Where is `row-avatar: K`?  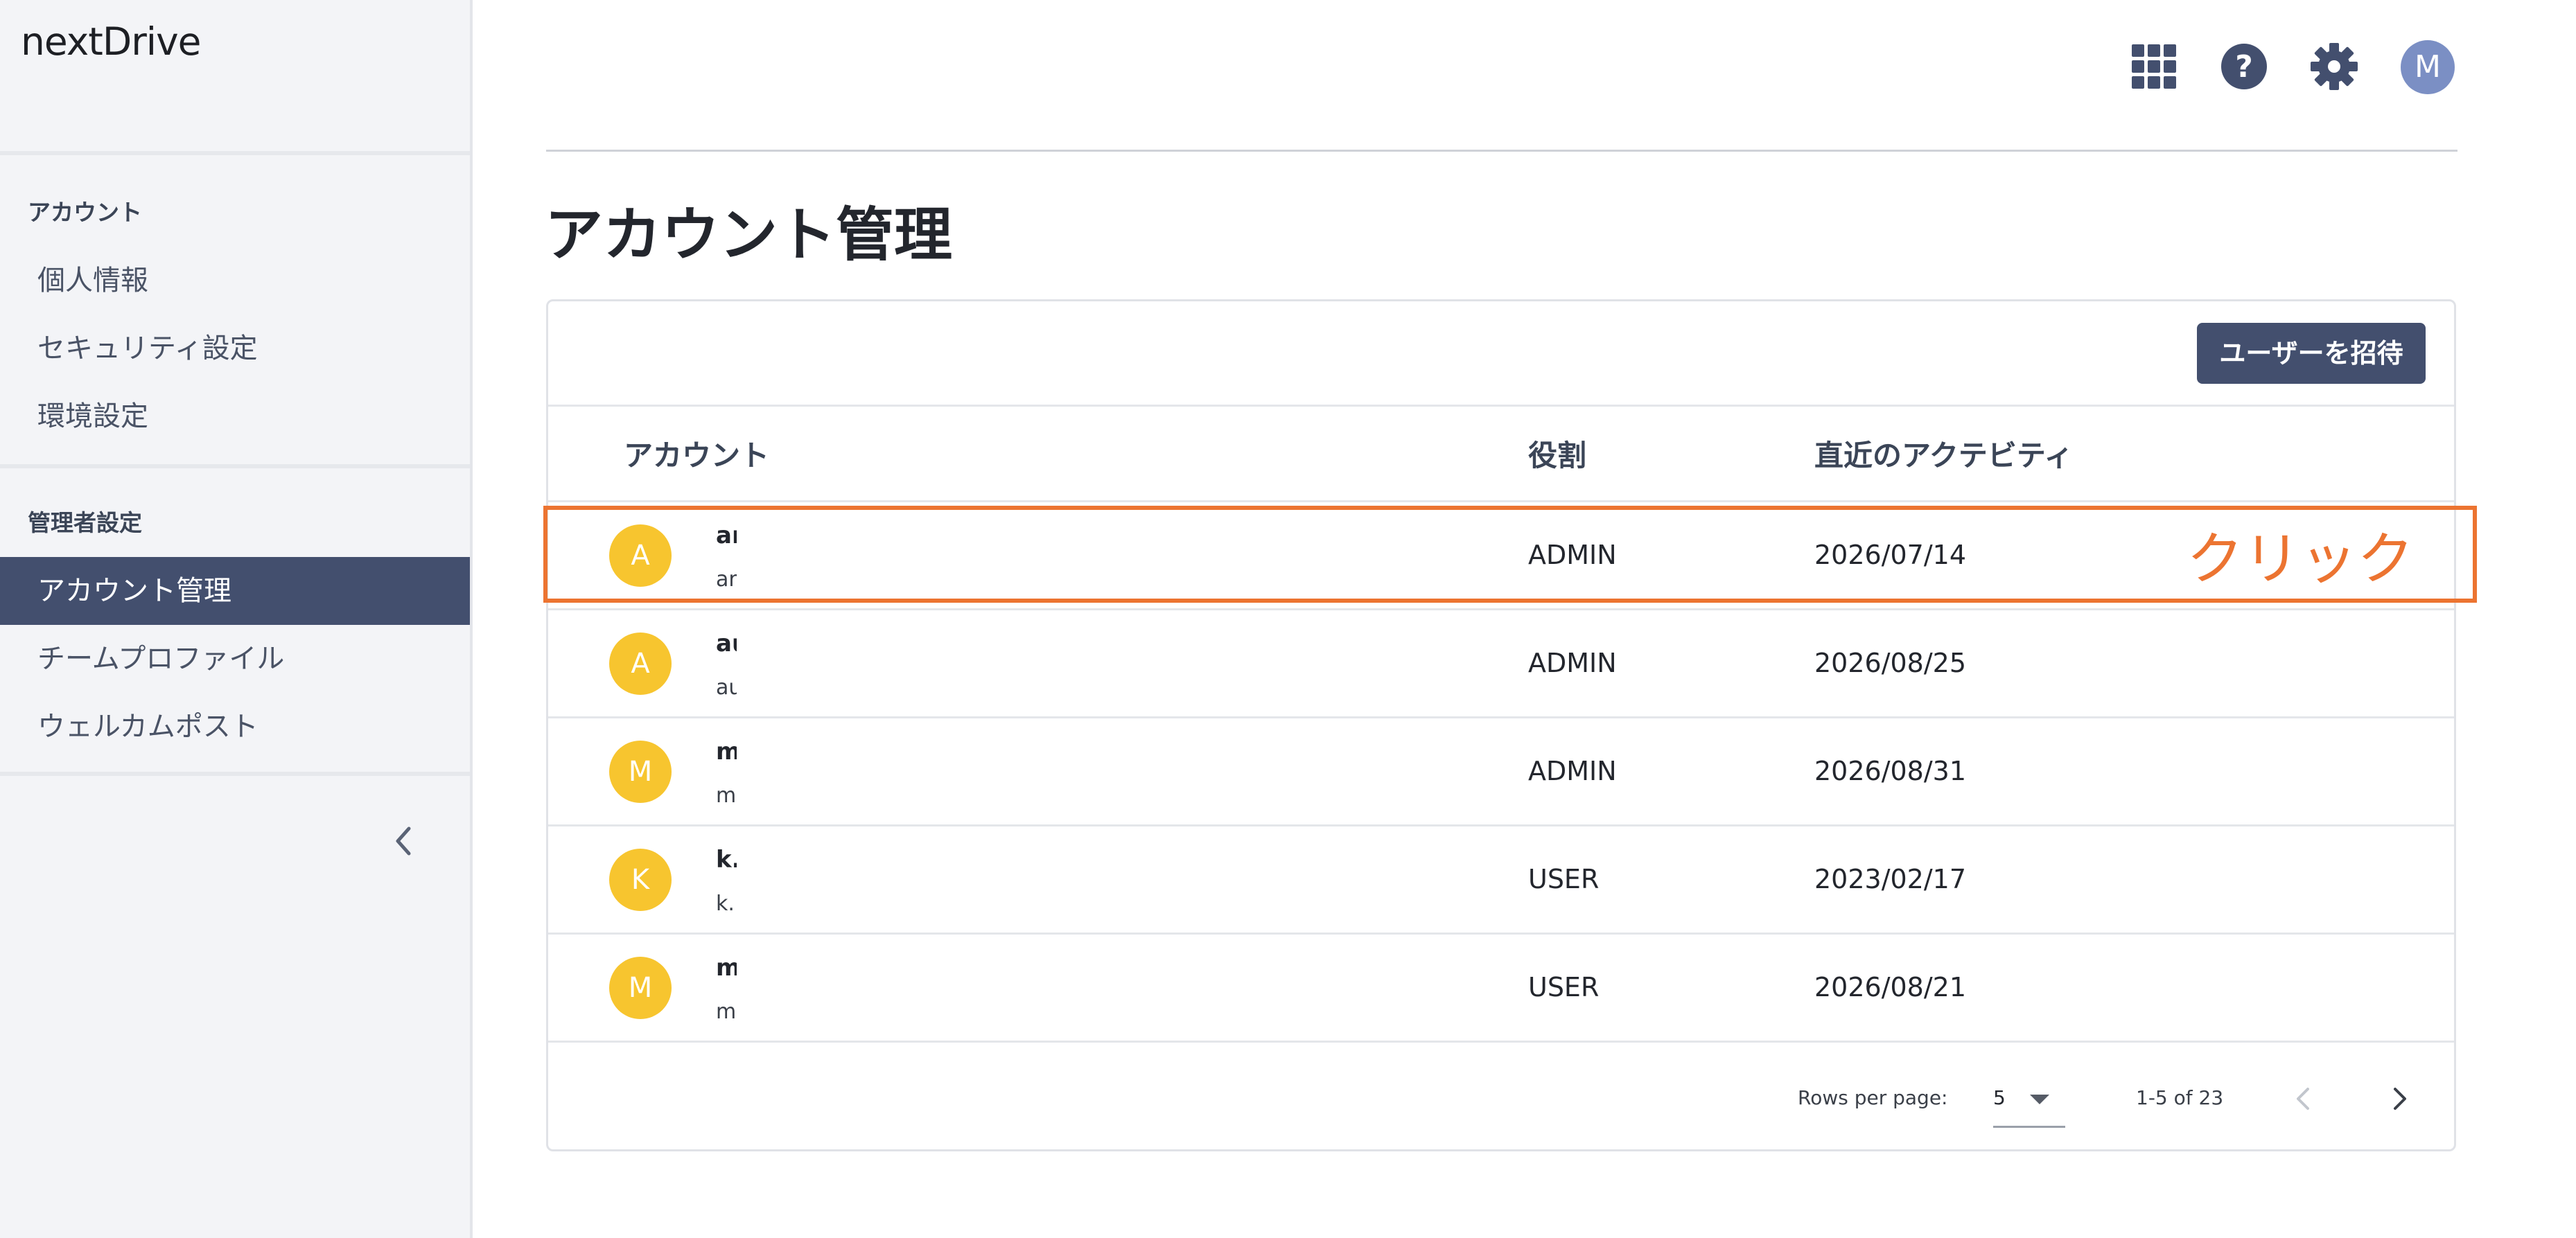
row-avatar: K is located at coordinates (640, 880).